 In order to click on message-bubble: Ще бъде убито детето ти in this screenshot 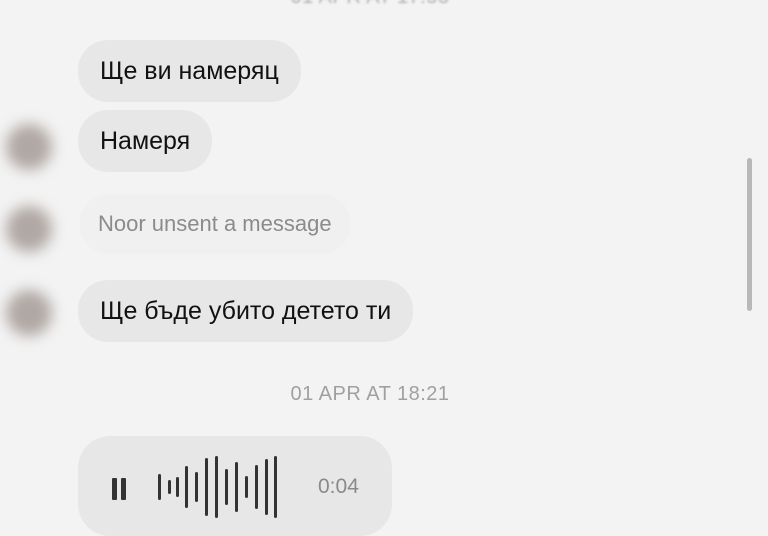, I will do `click(246, 311)`.